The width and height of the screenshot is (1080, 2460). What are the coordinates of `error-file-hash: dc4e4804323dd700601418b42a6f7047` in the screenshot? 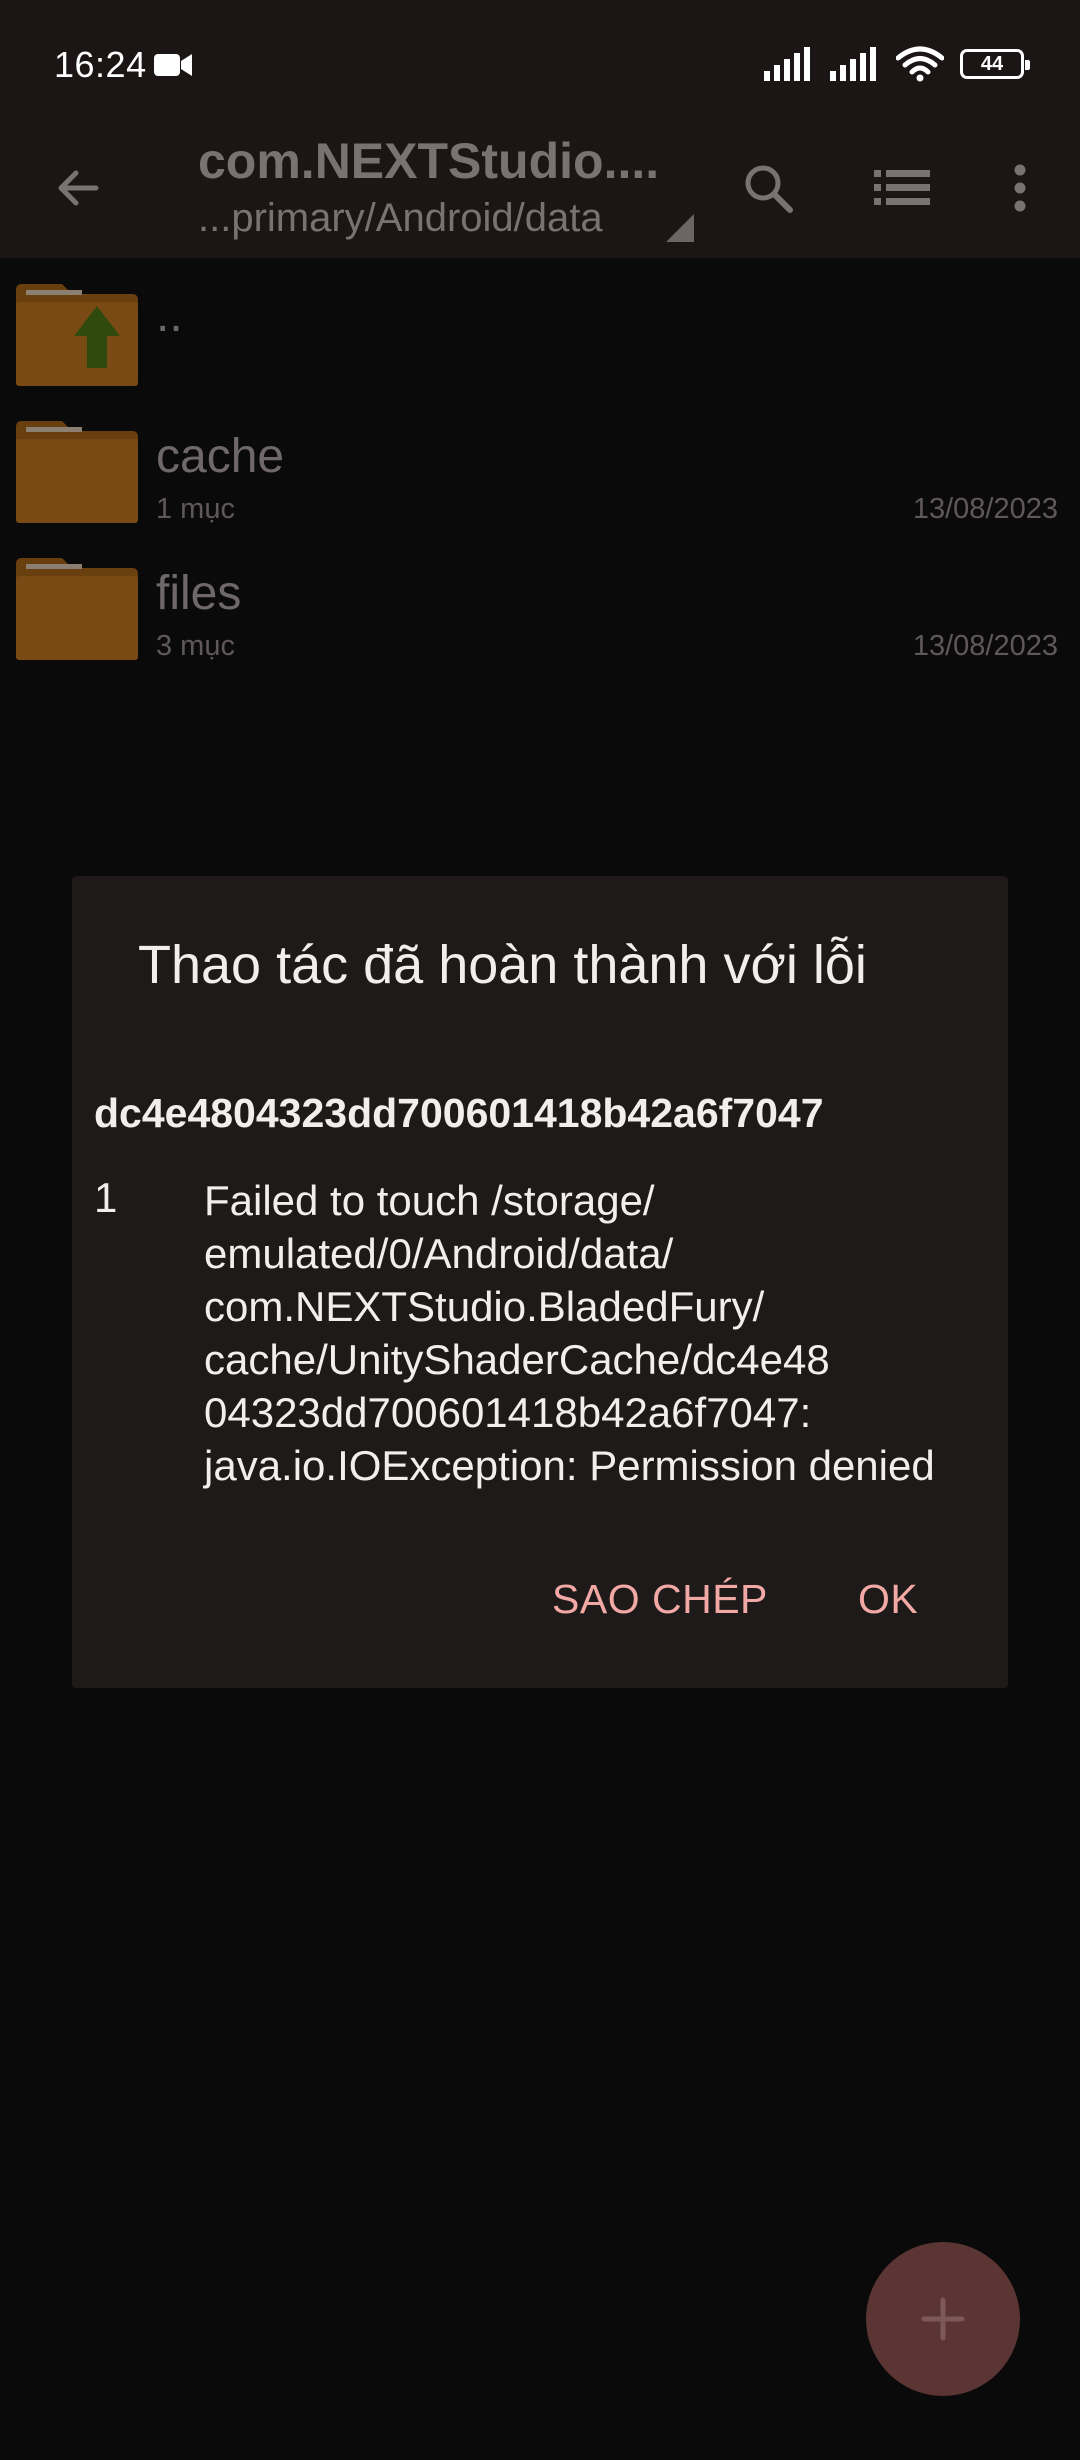 It's located at (459, 1113).